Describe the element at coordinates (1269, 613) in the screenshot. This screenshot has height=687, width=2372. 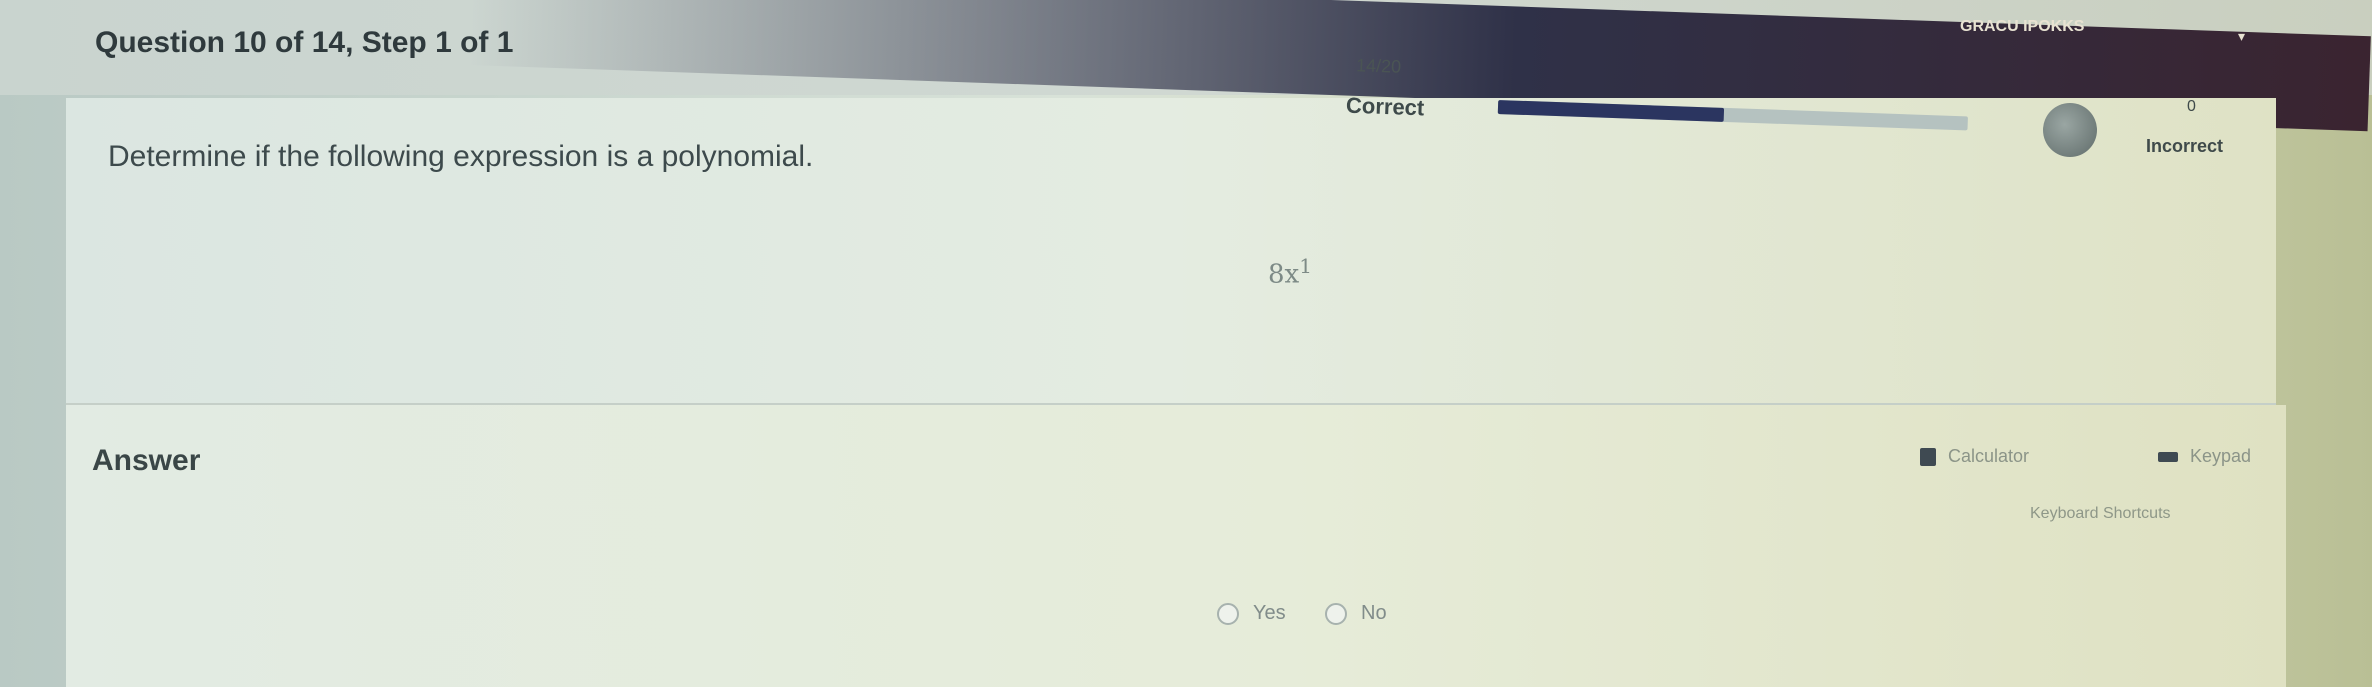
I see `option-label-yes: Yes` at that location.